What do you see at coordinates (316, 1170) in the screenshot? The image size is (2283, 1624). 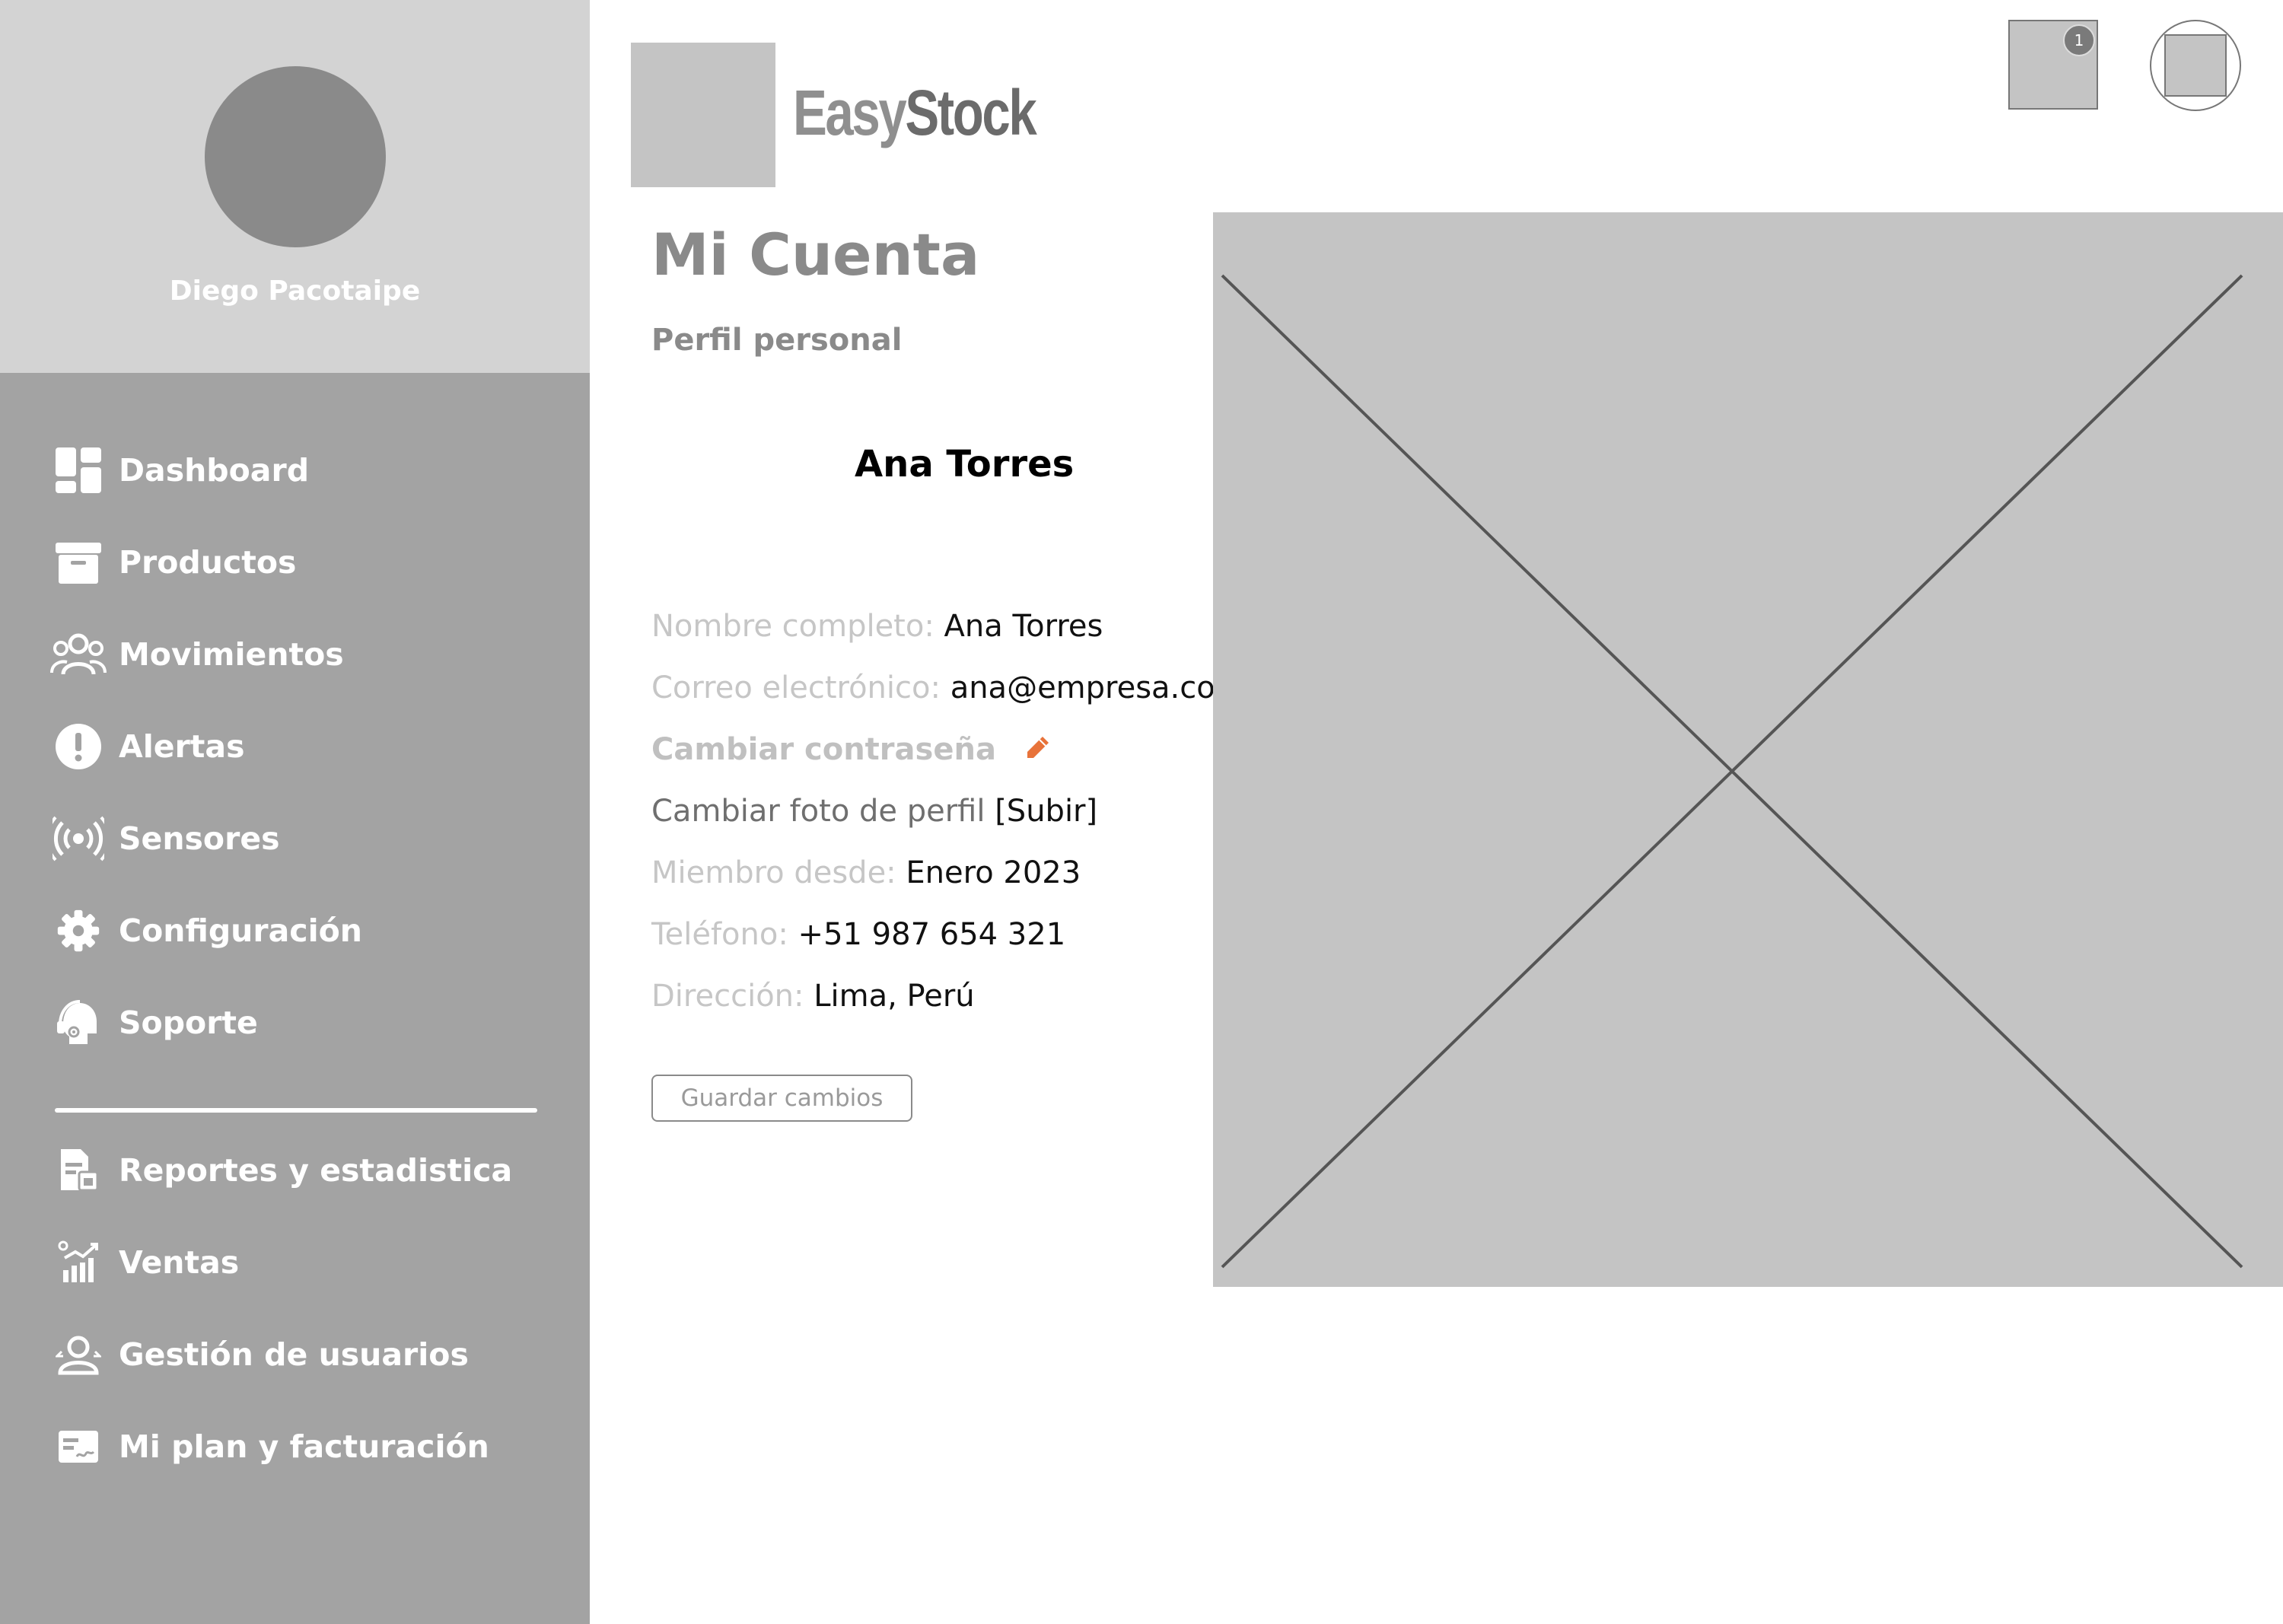 I see `sidebar-item-label: Reportes y estadistica` at bounding box center [316, 1170].